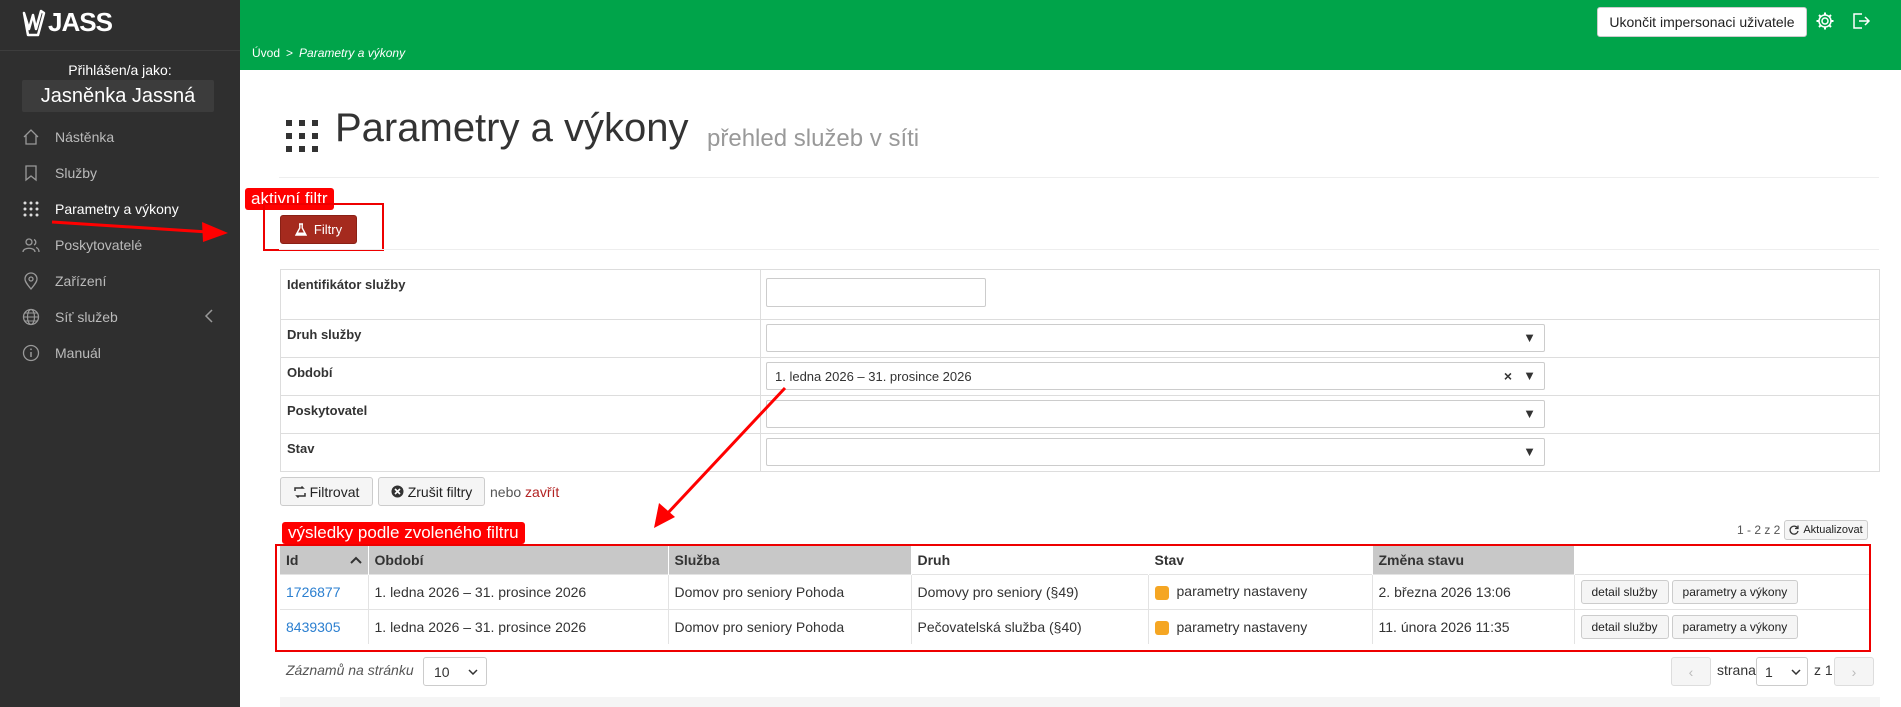  What do you see at coordinates (300, 229) in the screenshot?
I see `flask-icon` at bounding box center [300, 229].